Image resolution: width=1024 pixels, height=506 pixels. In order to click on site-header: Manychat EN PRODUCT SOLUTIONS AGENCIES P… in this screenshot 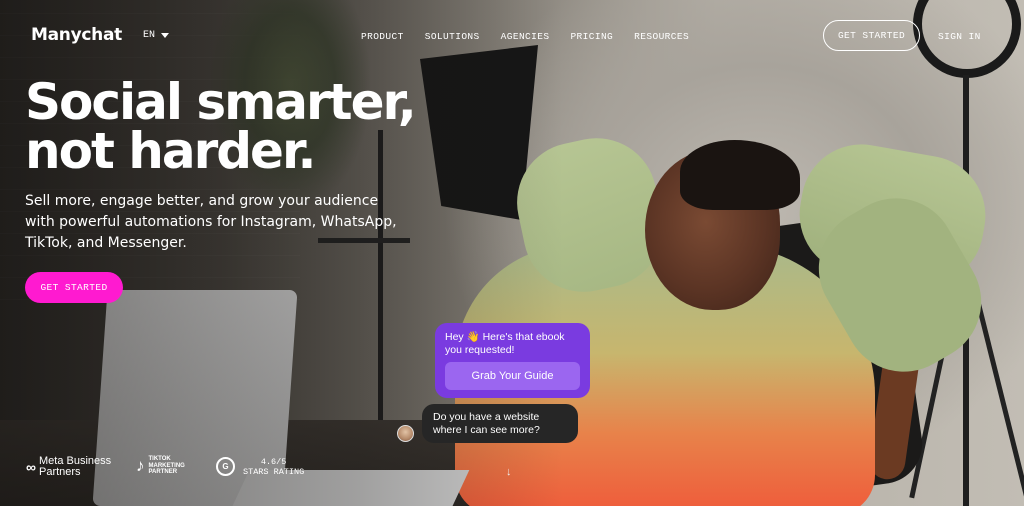, I will do `click(512, 36)`.